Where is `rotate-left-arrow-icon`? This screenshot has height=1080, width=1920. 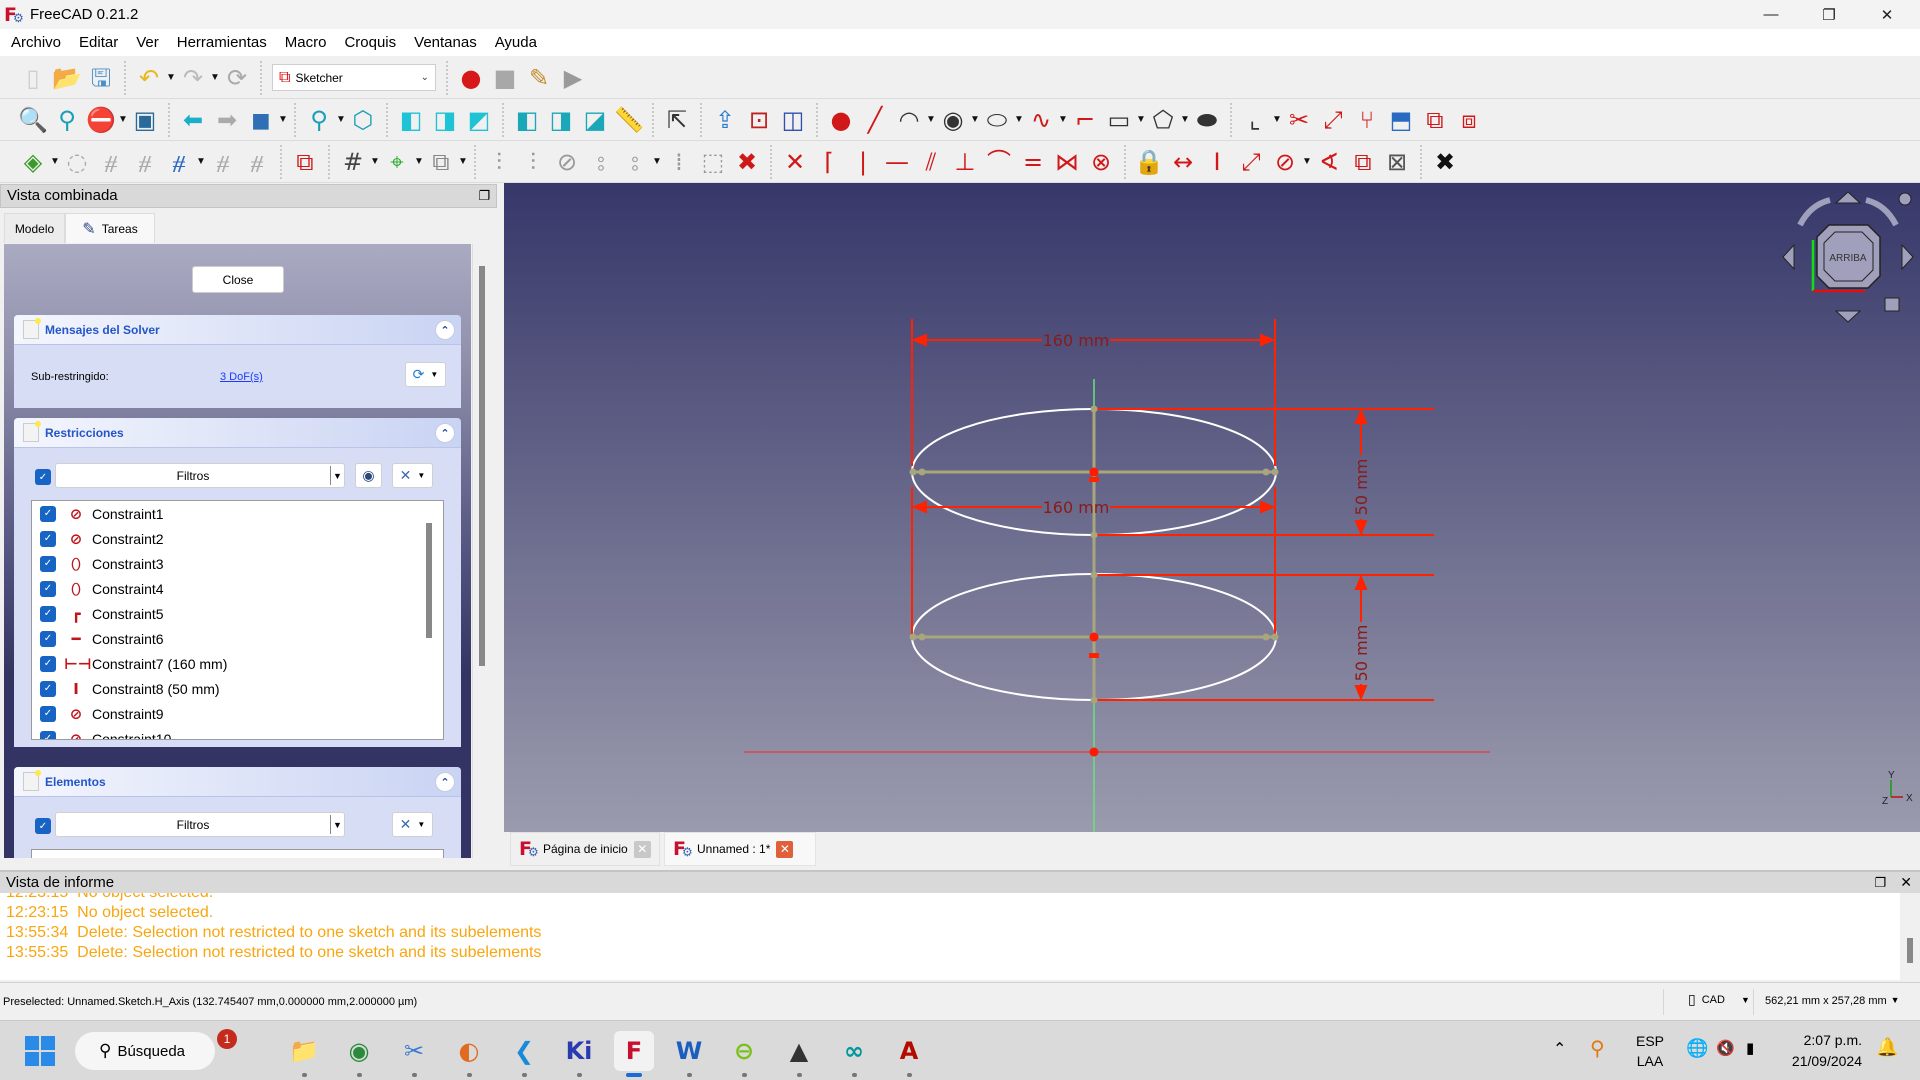
rotate-left-arrow-icon is located at coordinates (1788, 257).